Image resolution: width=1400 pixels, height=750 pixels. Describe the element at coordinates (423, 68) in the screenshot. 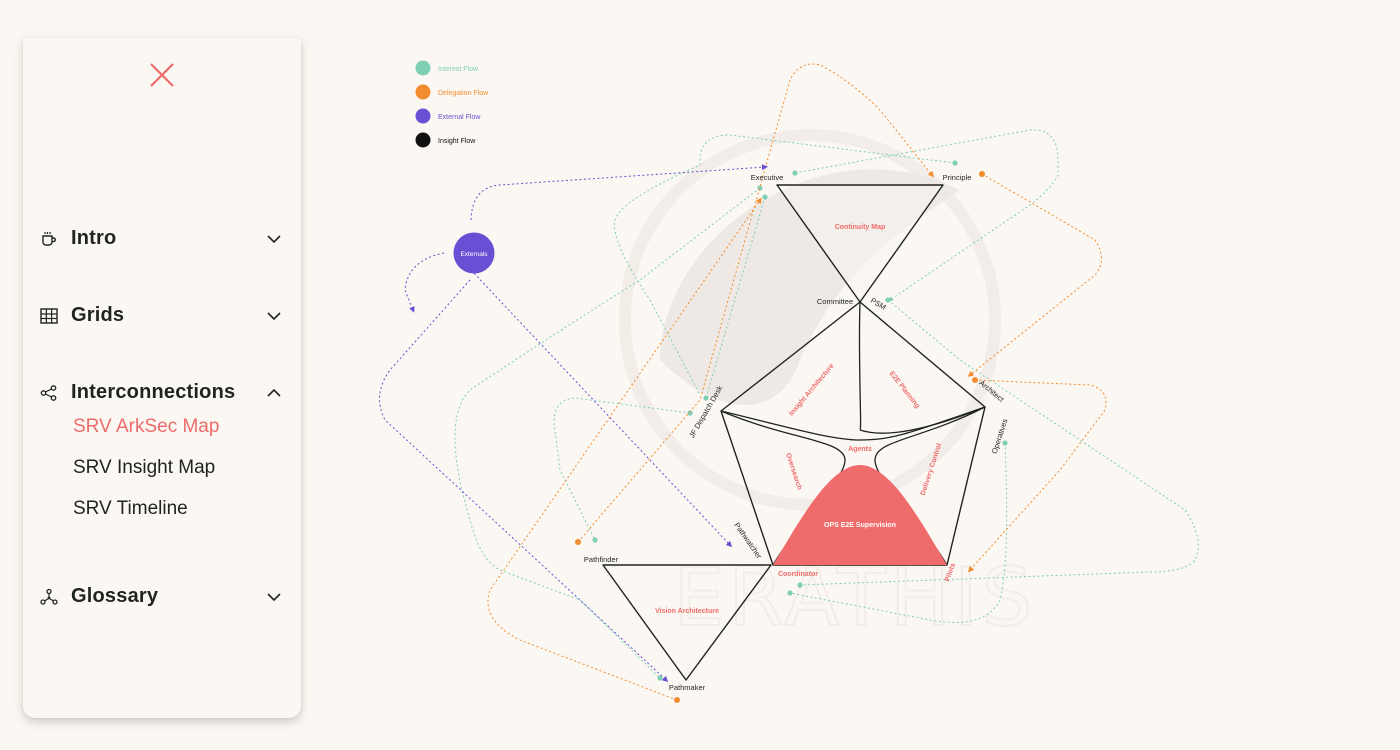

I see `legend-interest-dot` at that location.